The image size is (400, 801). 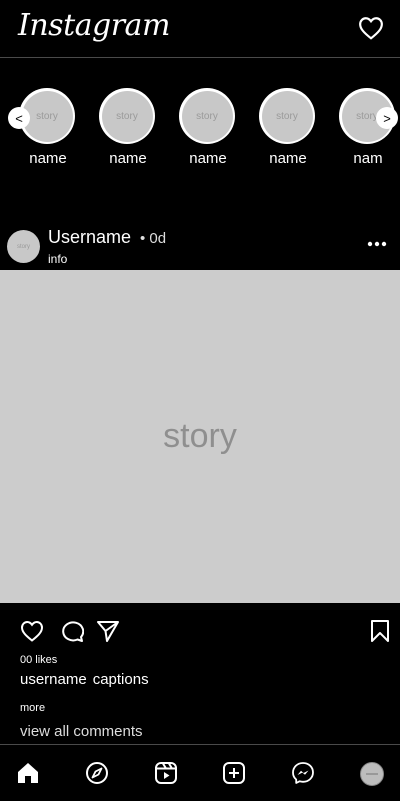 What do you see at coordinates (377, 244) in the screenshot?
I see `more-options-icon` at bounding box center [377, 244].